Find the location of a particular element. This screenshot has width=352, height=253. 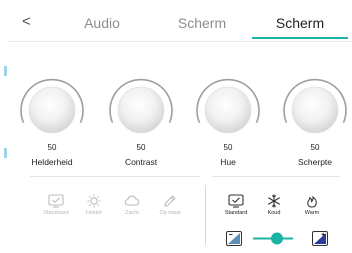

colortemp-standard-label: Standard is located at coordinates (236, 213).